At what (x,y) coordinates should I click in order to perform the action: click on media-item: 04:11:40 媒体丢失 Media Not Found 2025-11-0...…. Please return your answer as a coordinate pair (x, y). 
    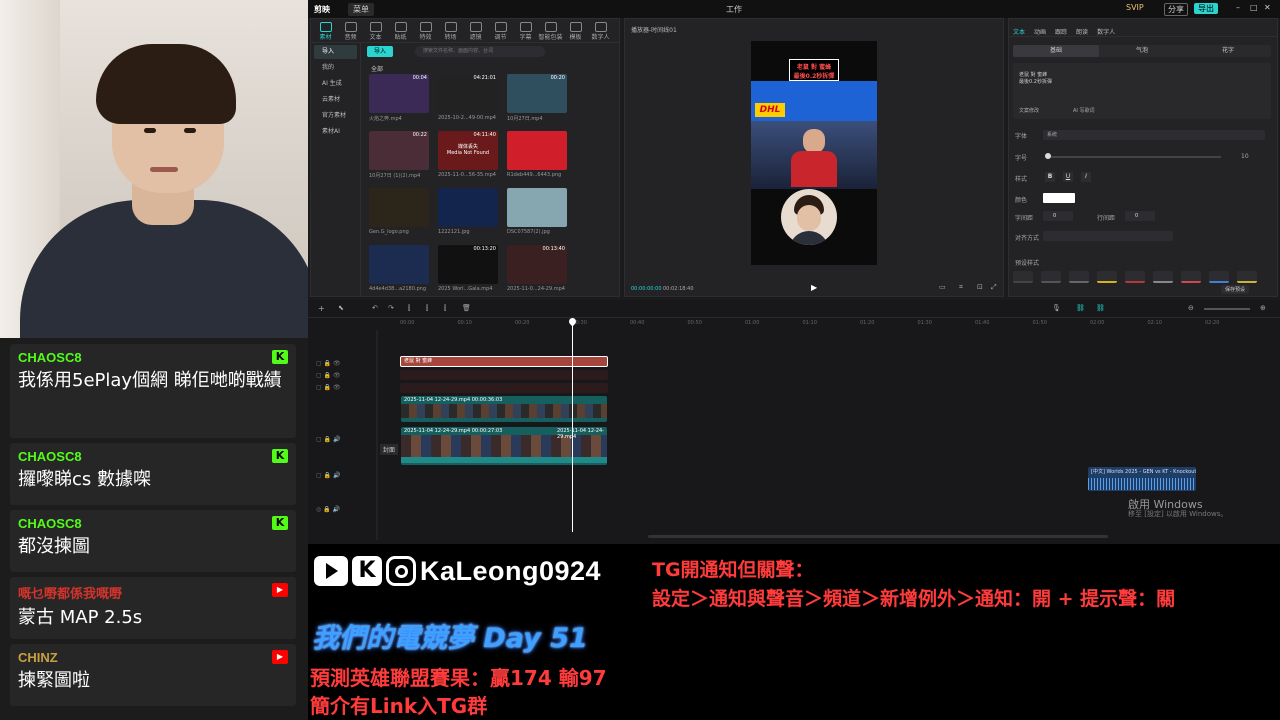
    Looking at the image, I should click on (468, 154).